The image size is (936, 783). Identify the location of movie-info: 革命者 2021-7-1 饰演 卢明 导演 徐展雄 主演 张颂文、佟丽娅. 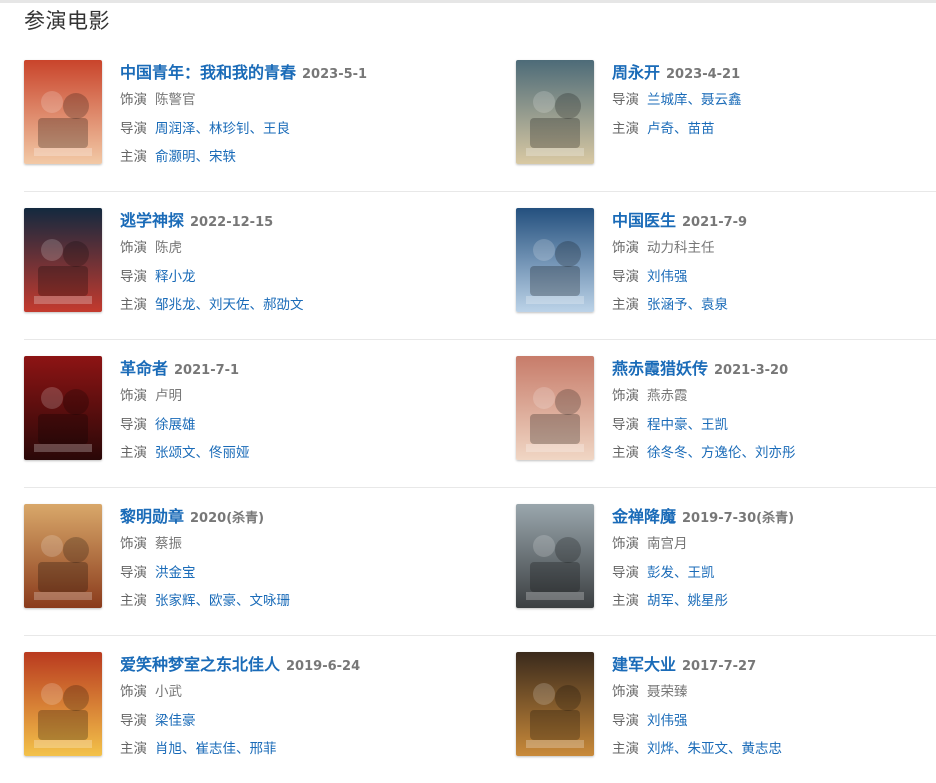
(285, 412).